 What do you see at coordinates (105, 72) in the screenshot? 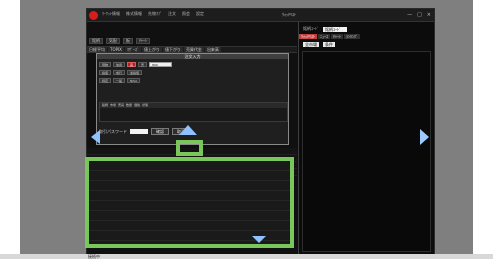
I see `chip-limit: 指値` at bounding box center [105, 72].